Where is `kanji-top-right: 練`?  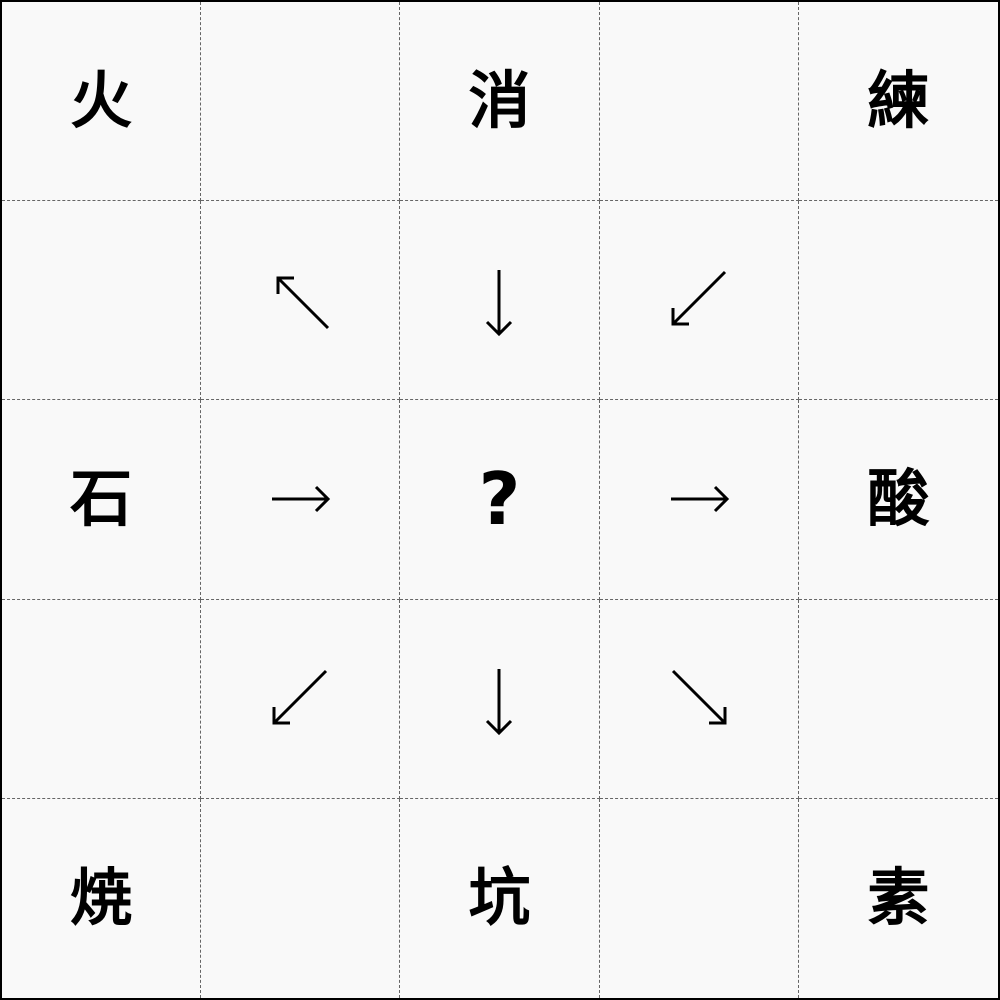 kanji-top-right: 練 is located at coordinates (898, 101).